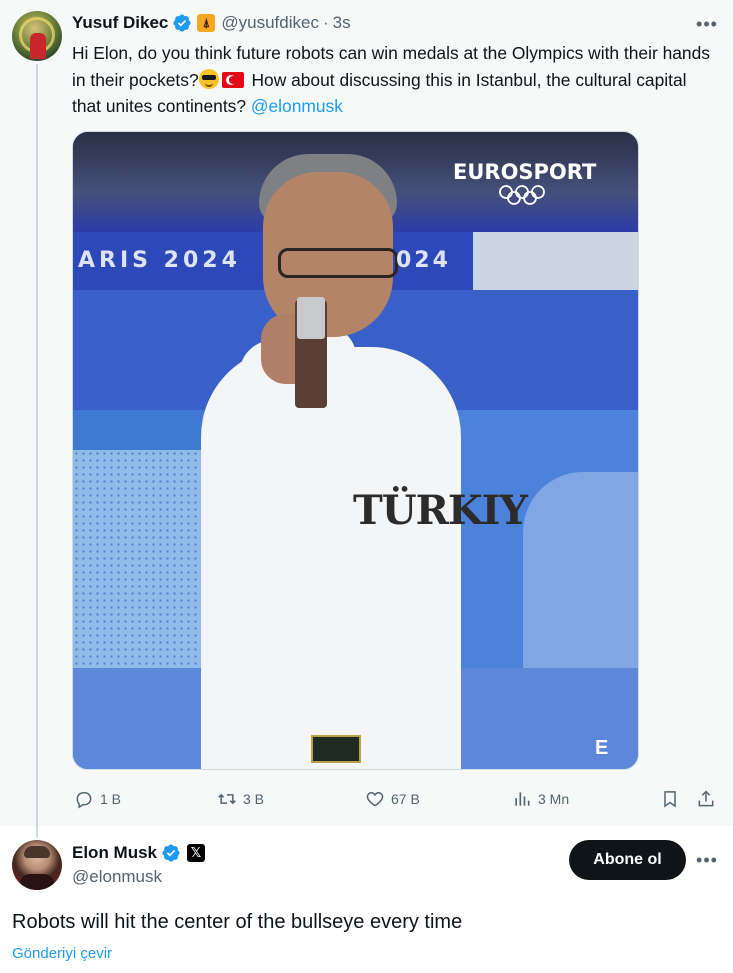  I want to click on sunglasses-emoji-icon, so click(208, 78).